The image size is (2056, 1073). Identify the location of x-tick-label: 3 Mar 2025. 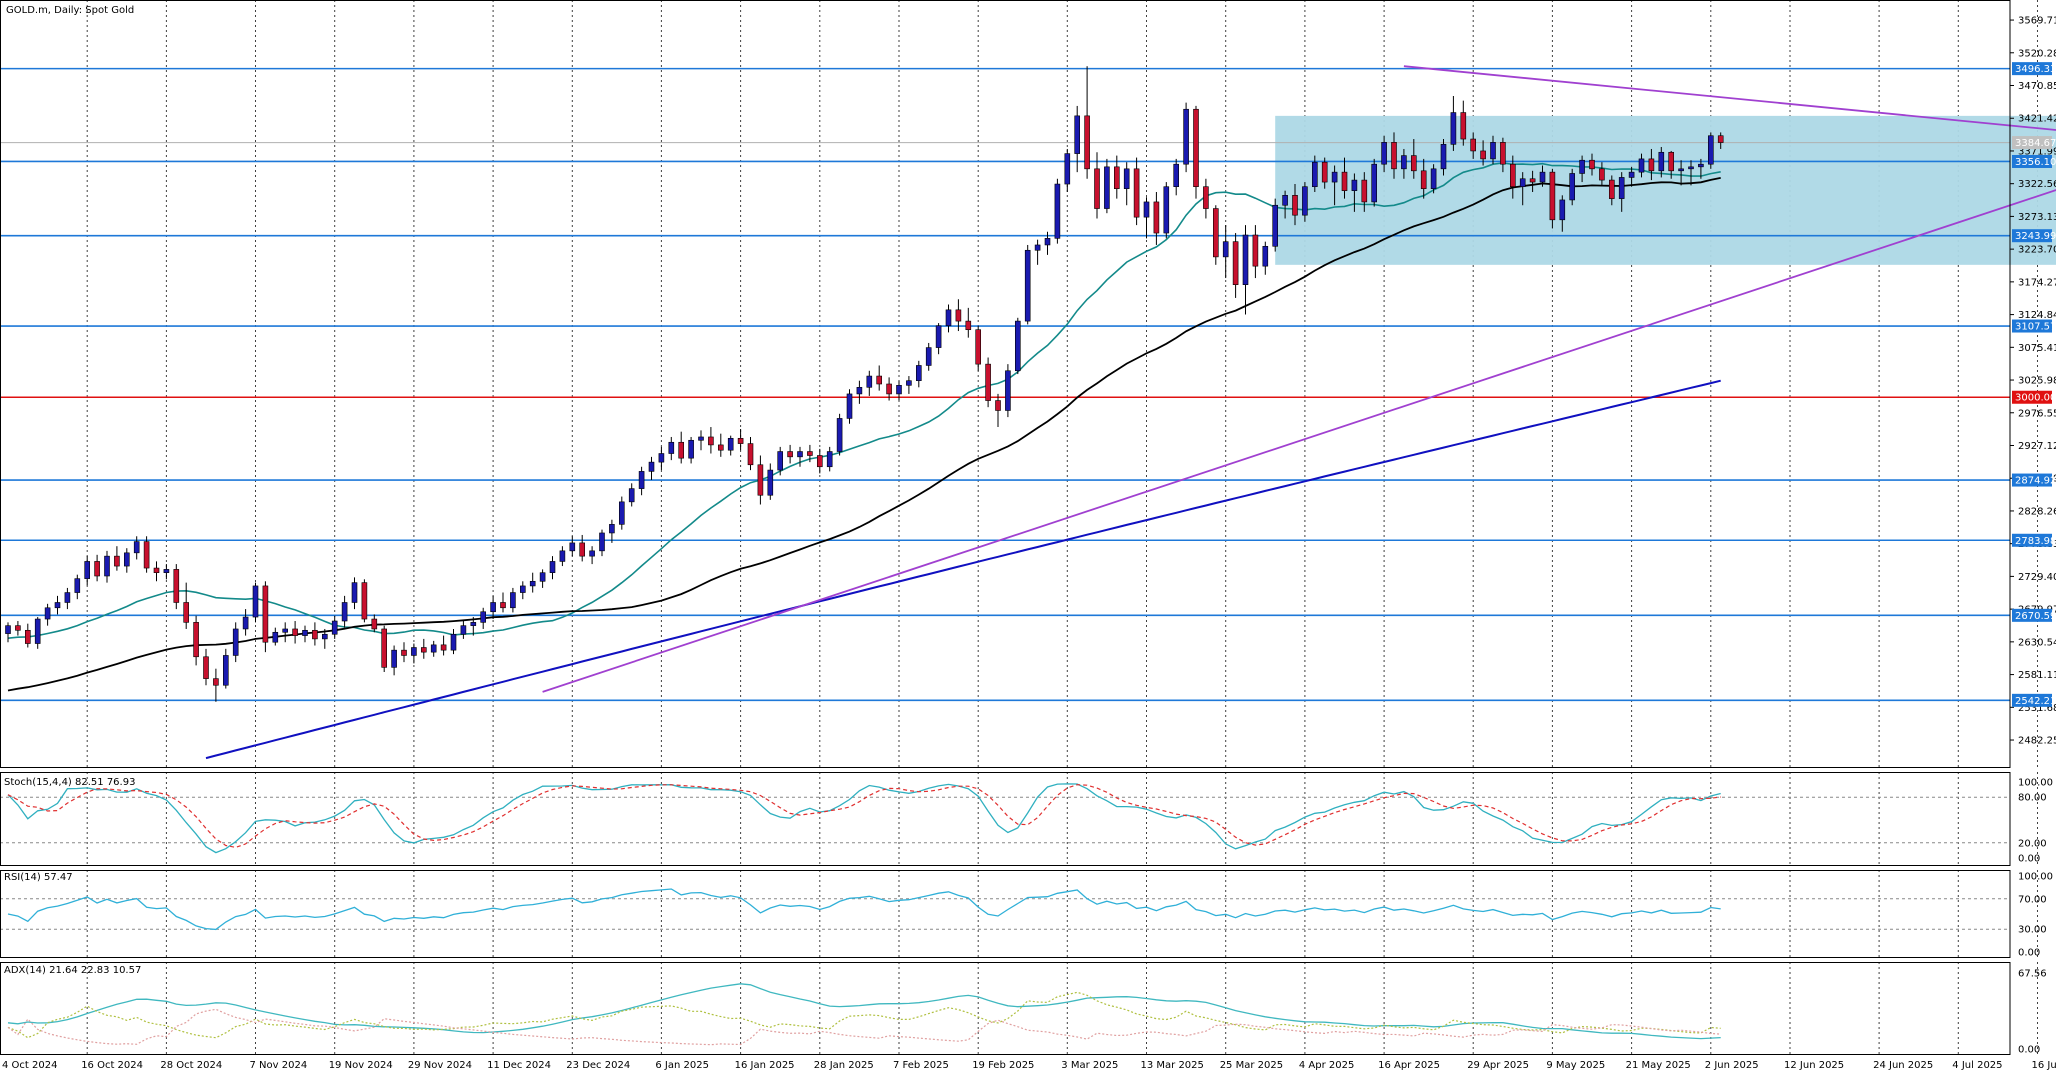
(1089, 1065).